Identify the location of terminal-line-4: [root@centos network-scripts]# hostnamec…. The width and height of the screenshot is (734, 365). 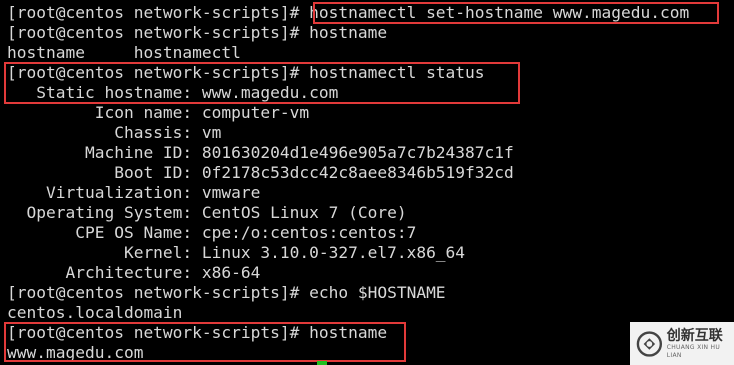
(246, 72).